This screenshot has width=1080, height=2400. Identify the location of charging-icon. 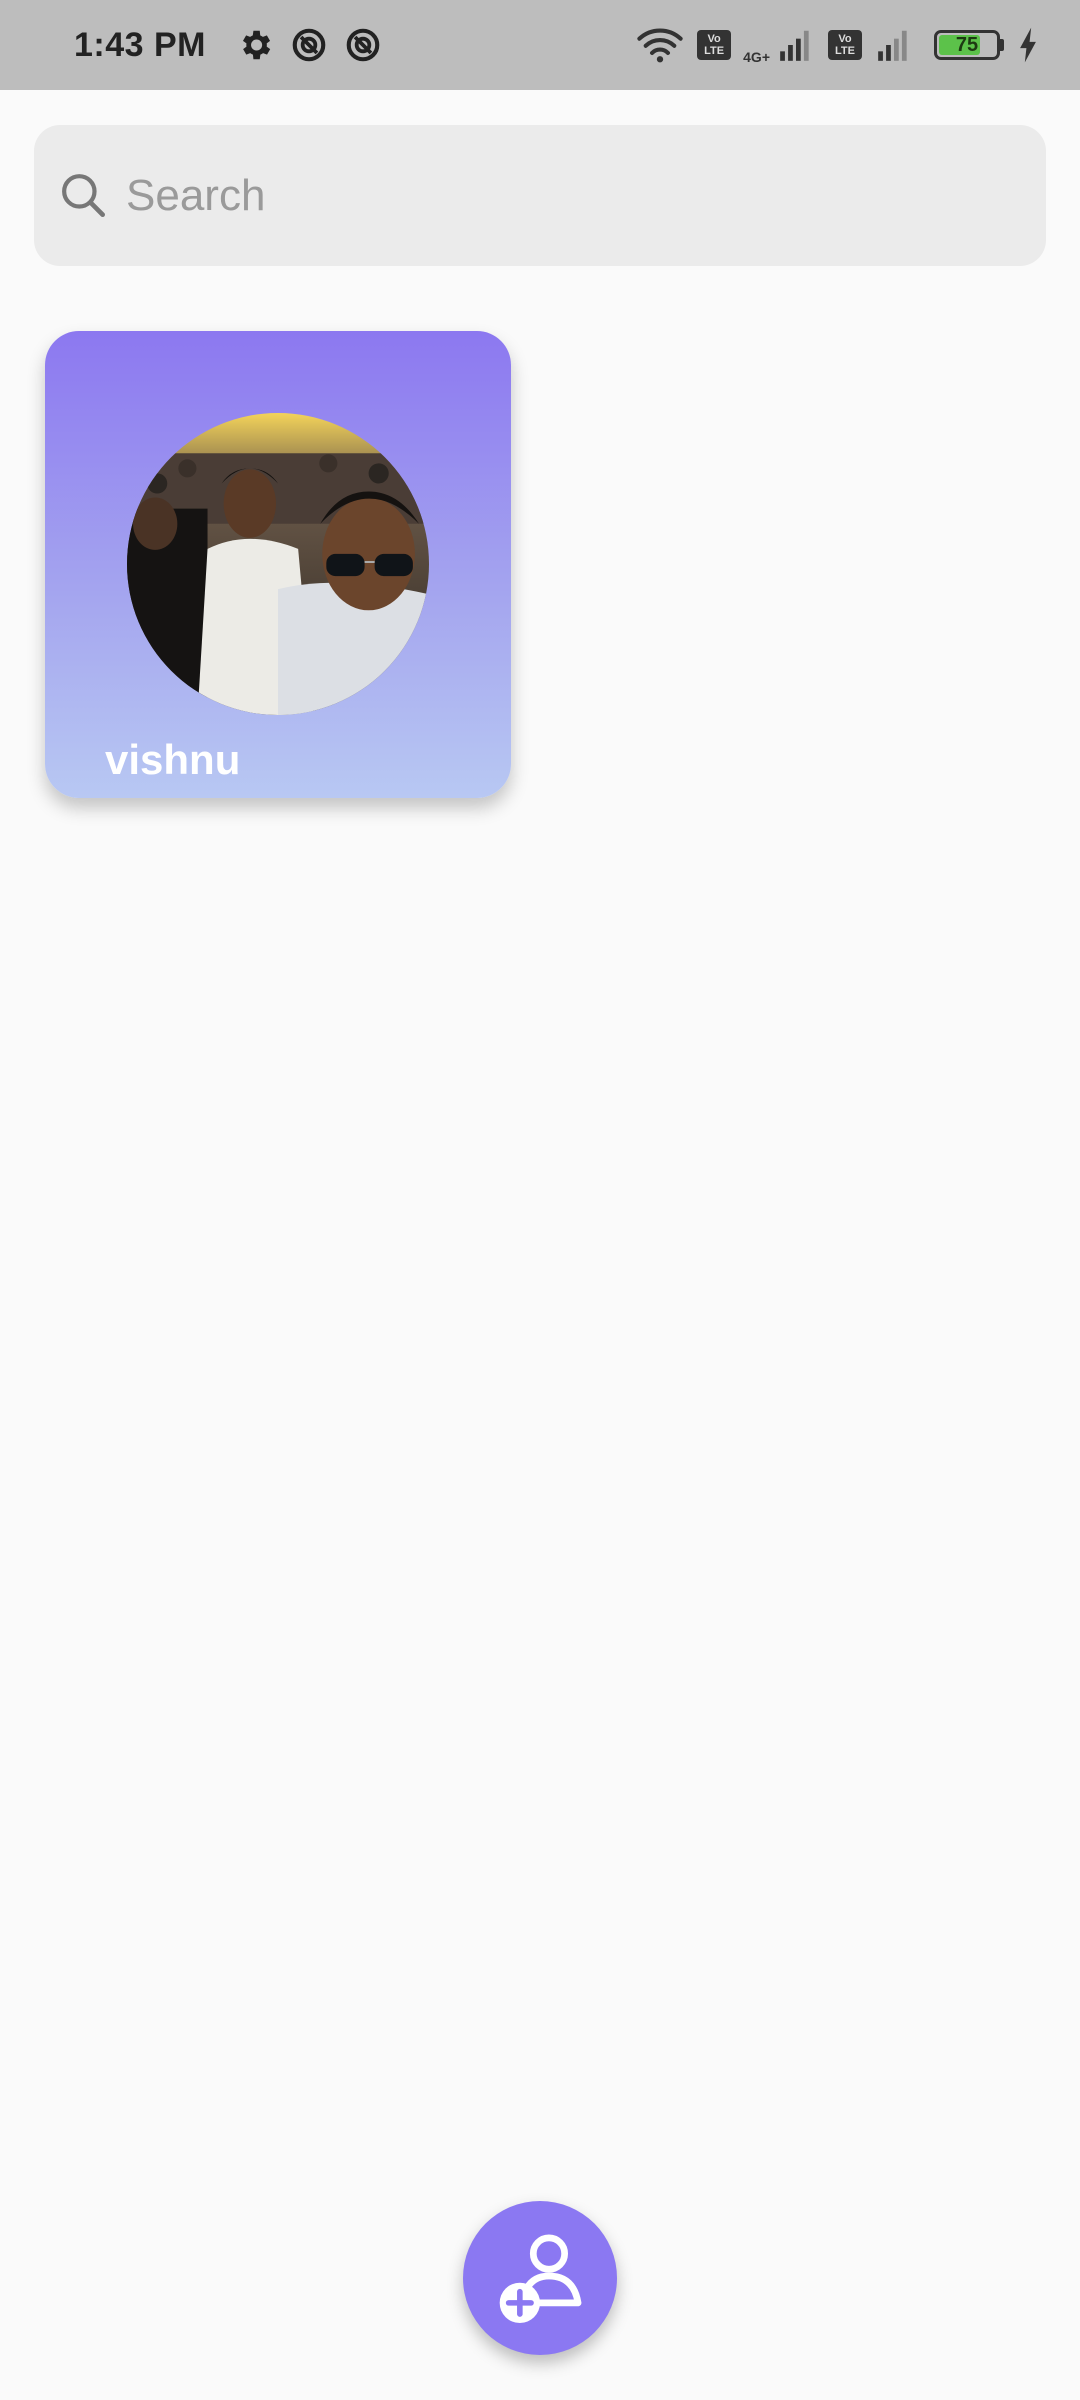
(1028, 45).